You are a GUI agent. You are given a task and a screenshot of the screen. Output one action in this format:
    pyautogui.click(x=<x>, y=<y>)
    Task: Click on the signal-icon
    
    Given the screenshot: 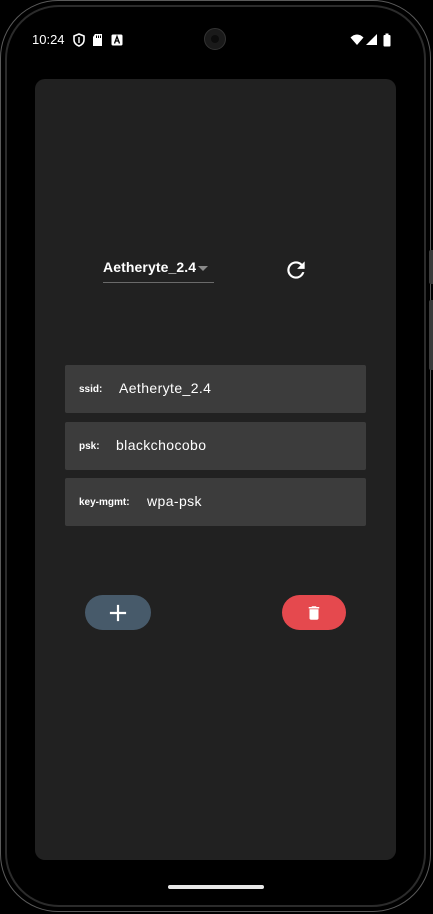 What is the action you would take?
    pyautogui.click(x=371, y=39)
    